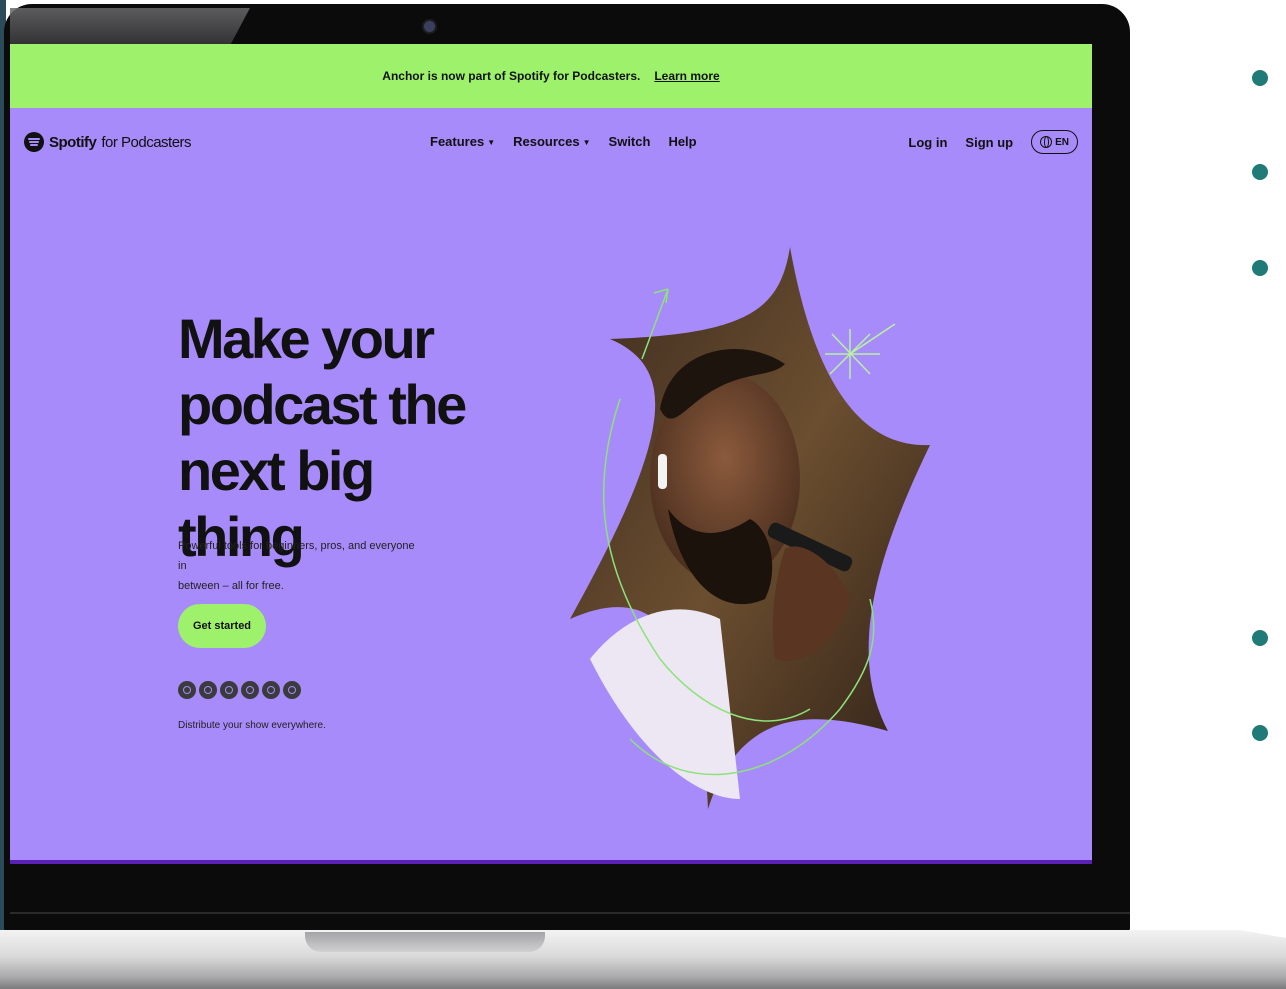  I want to click on login-link: Log in, so click(927, 142).